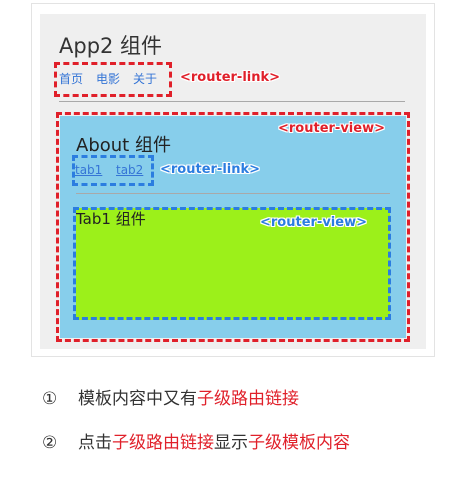  I want to click on note-2-highlight-a: 子级路由链接, so click(163, 443).